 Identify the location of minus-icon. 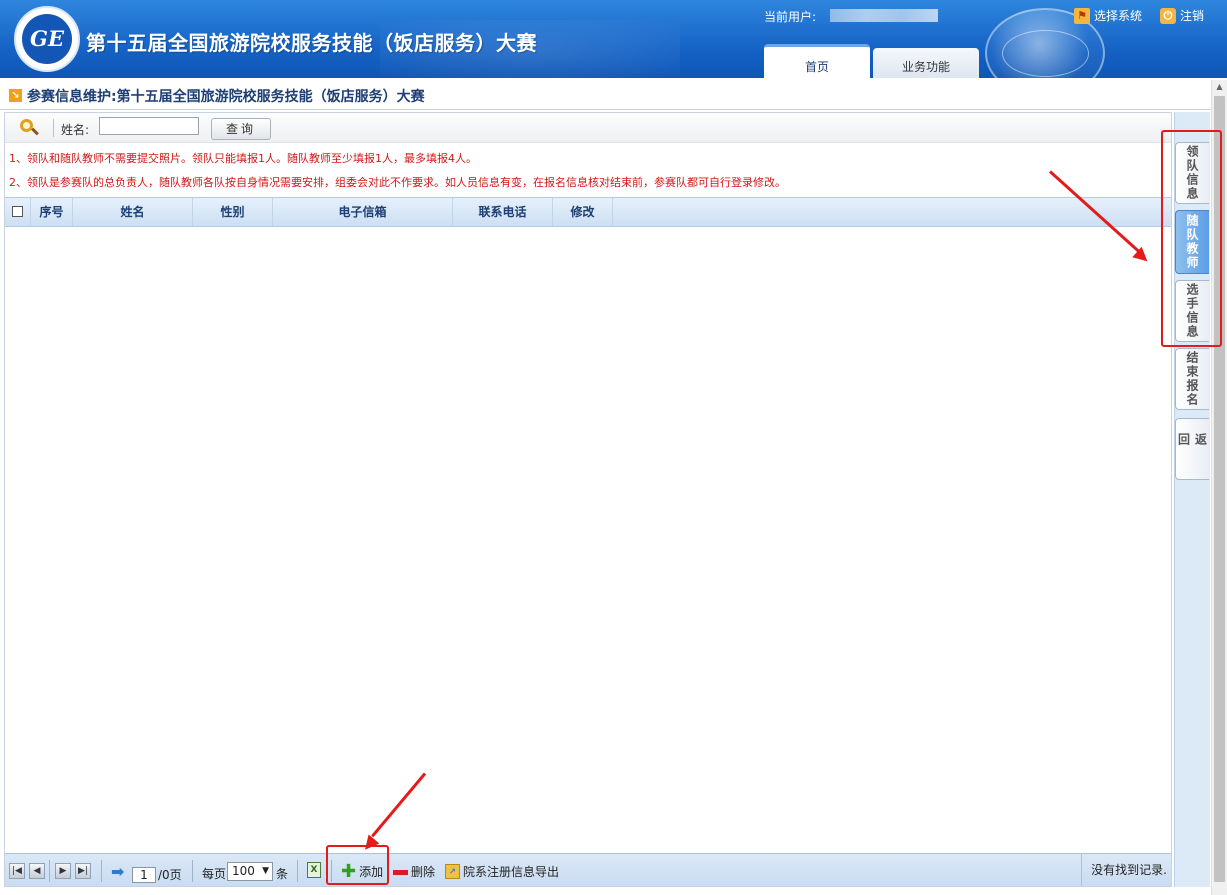
(400, 872).